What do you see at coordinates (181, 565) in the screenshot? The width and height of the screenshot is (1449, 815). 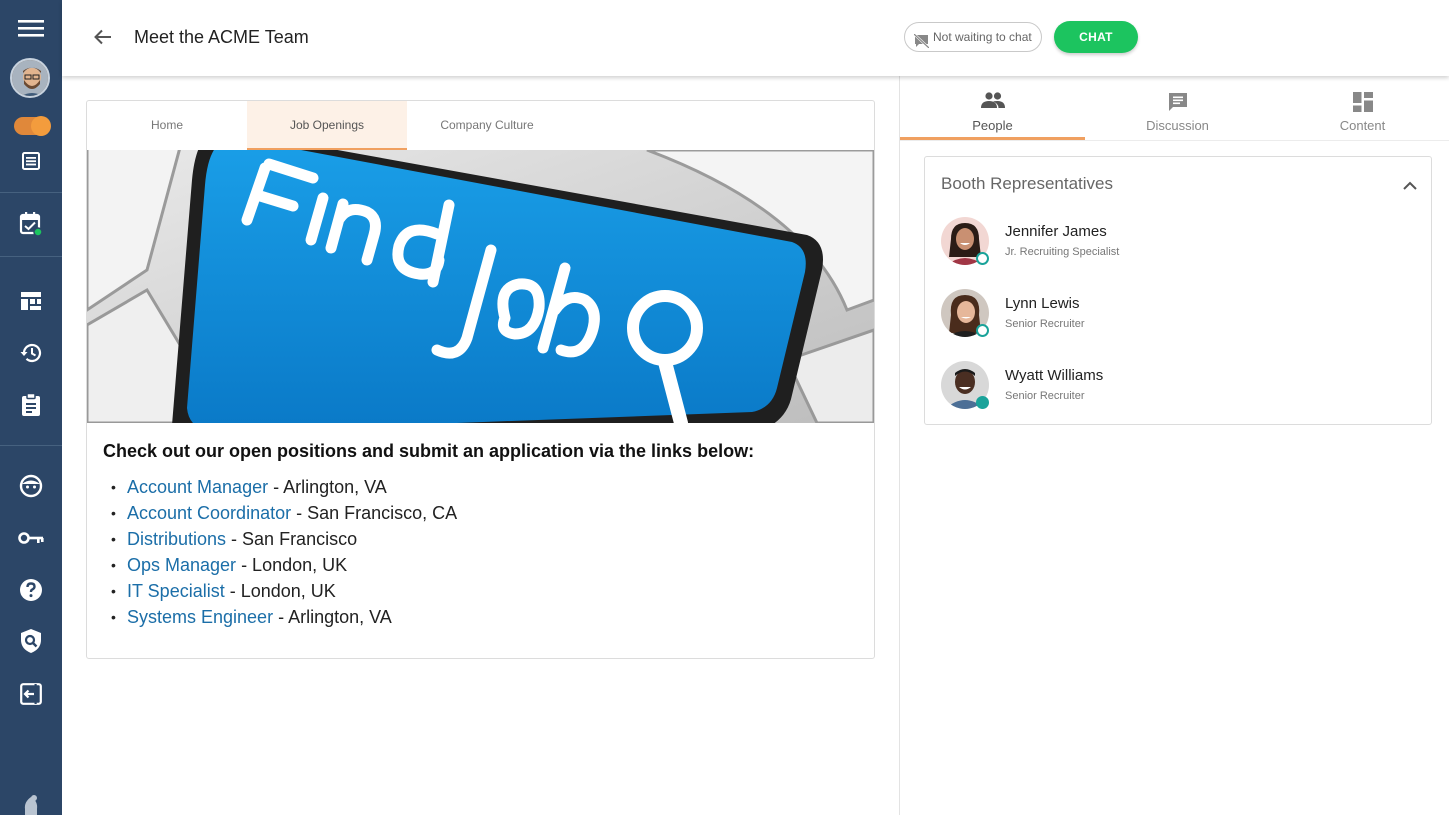 I see `job-link-ops-manager: Ops Manager` at bounding box center [181, 565].